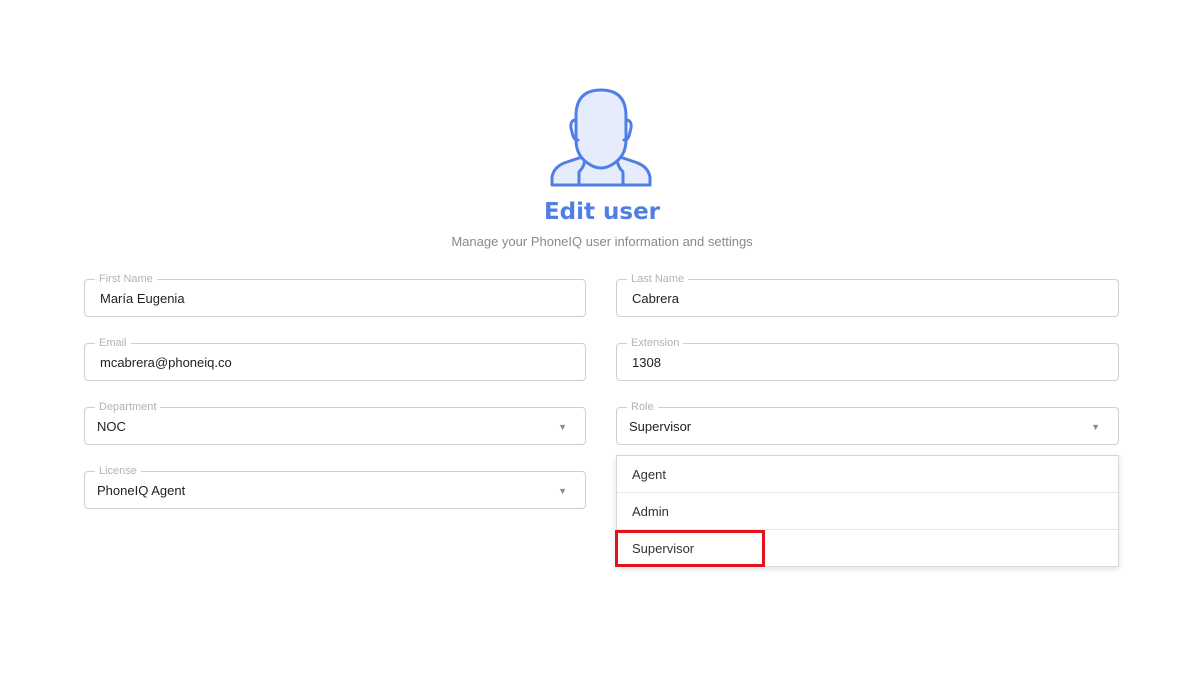 This screenshot has width=1177, height=693. What do you see at coordinates (166, 363) in the screenshot?
I see `email-value: mcabrera@phoneiq.co` at bounding box center [166, 363].